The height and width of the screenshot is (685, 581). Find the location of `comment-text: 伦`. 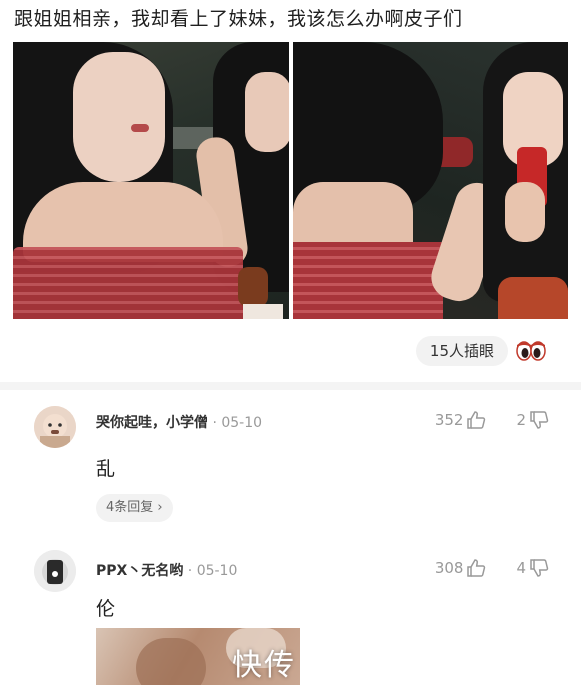

comment-text: 伦 is located at coordinates (106, 609).